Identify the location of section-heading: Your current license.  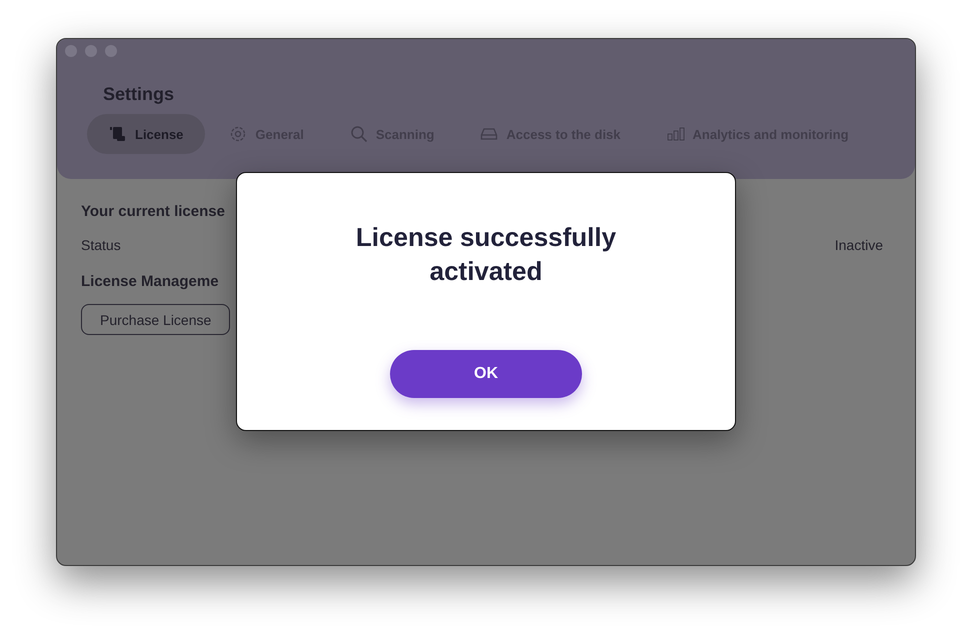
(153, 211).